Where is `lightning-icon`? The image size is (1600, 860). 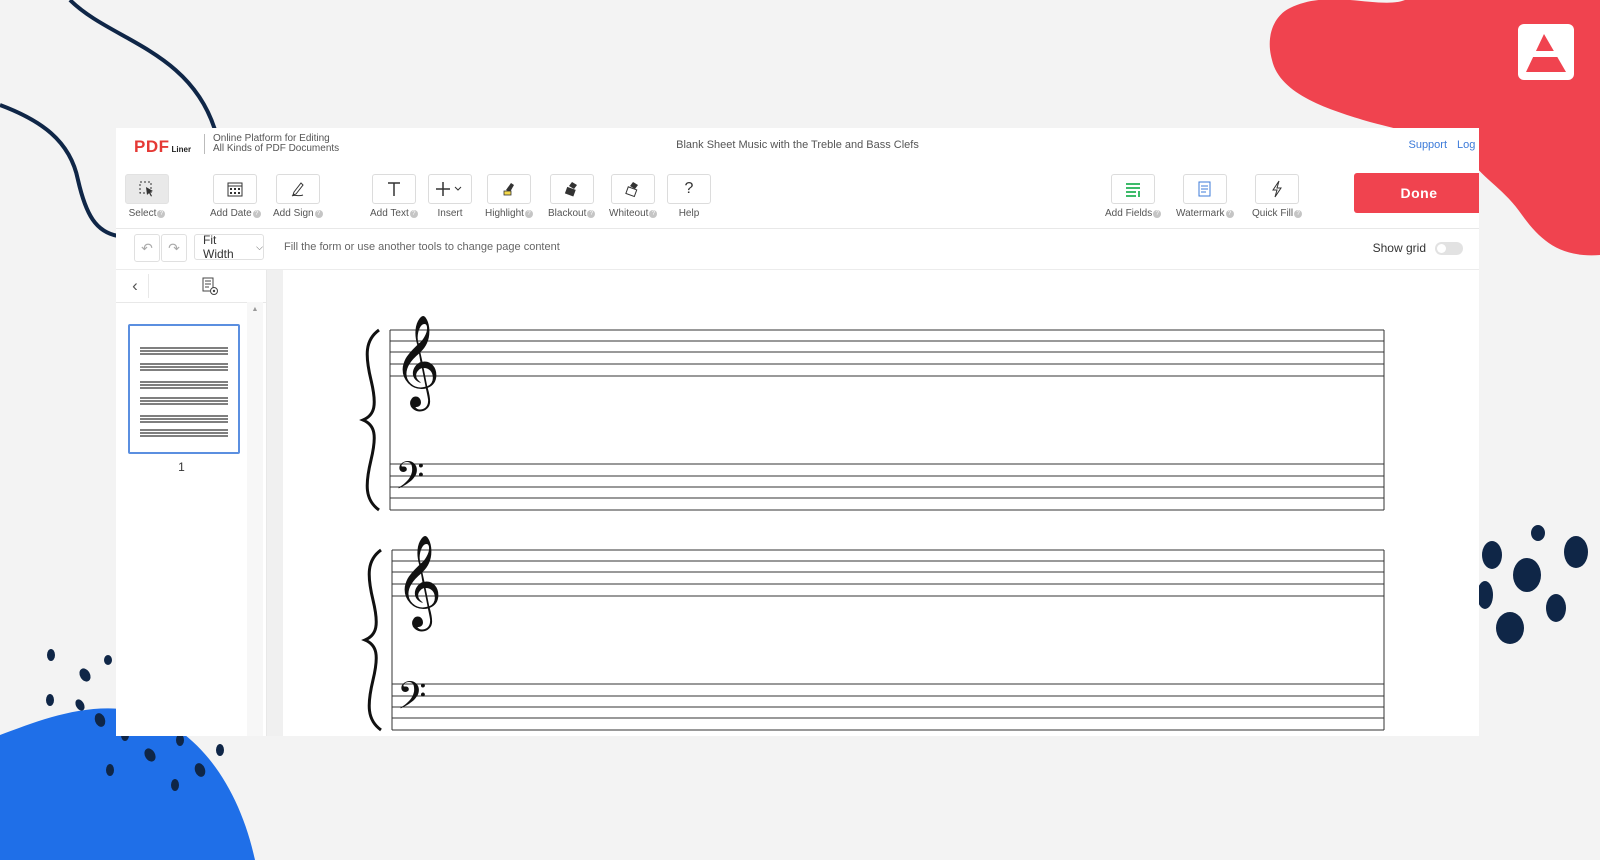
lightning-icon is located at coordinates (1277, 189).